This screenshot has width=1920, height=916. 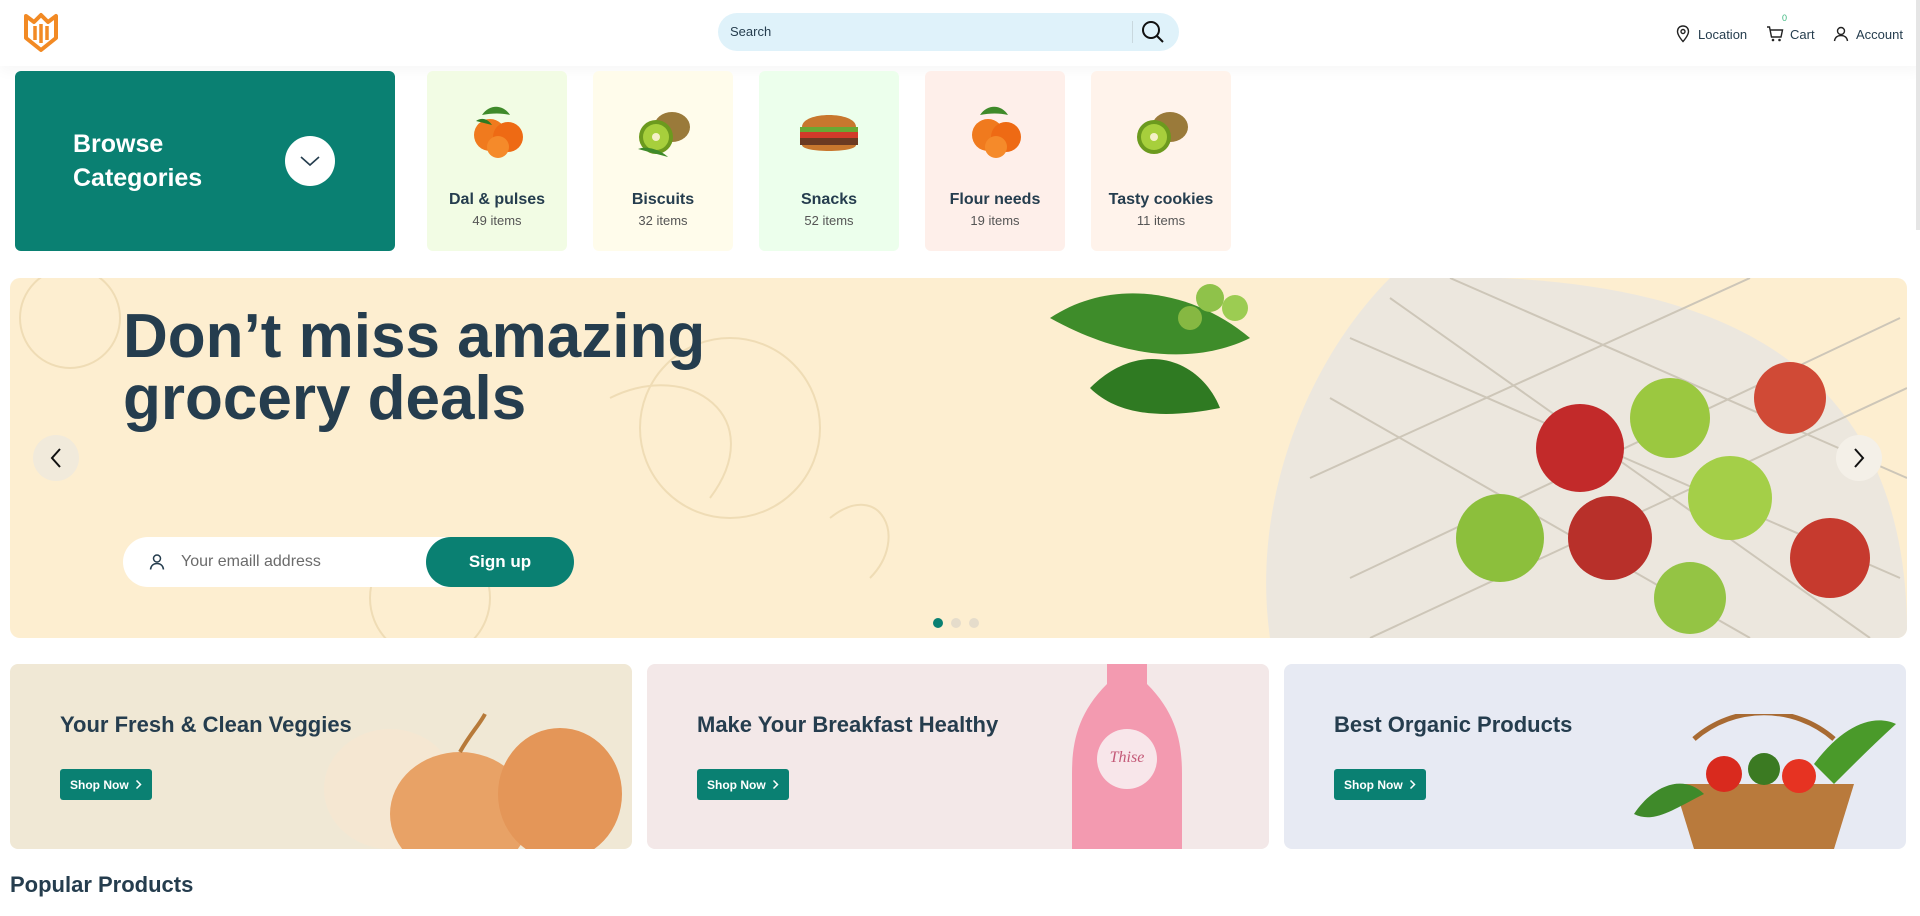 What do you see at coordinates (348, 562) in the screenshot?
I see `newsletter-form: Your emaill address Sign up` at bounding box center [348, 562].